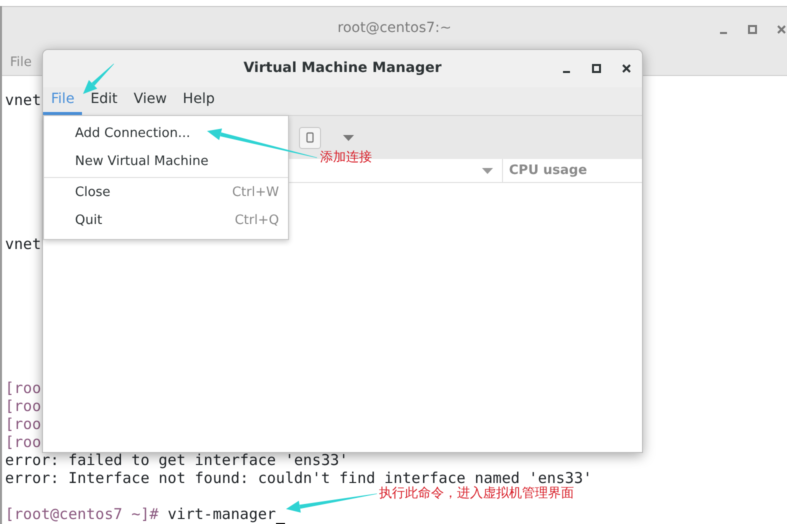 The height and width of the screenshot is (524, 787). Describe the element at coordinates (176, 460) in the screenshot. I see `terminal-line: error: failed to get interface 'ens33'` at that location.